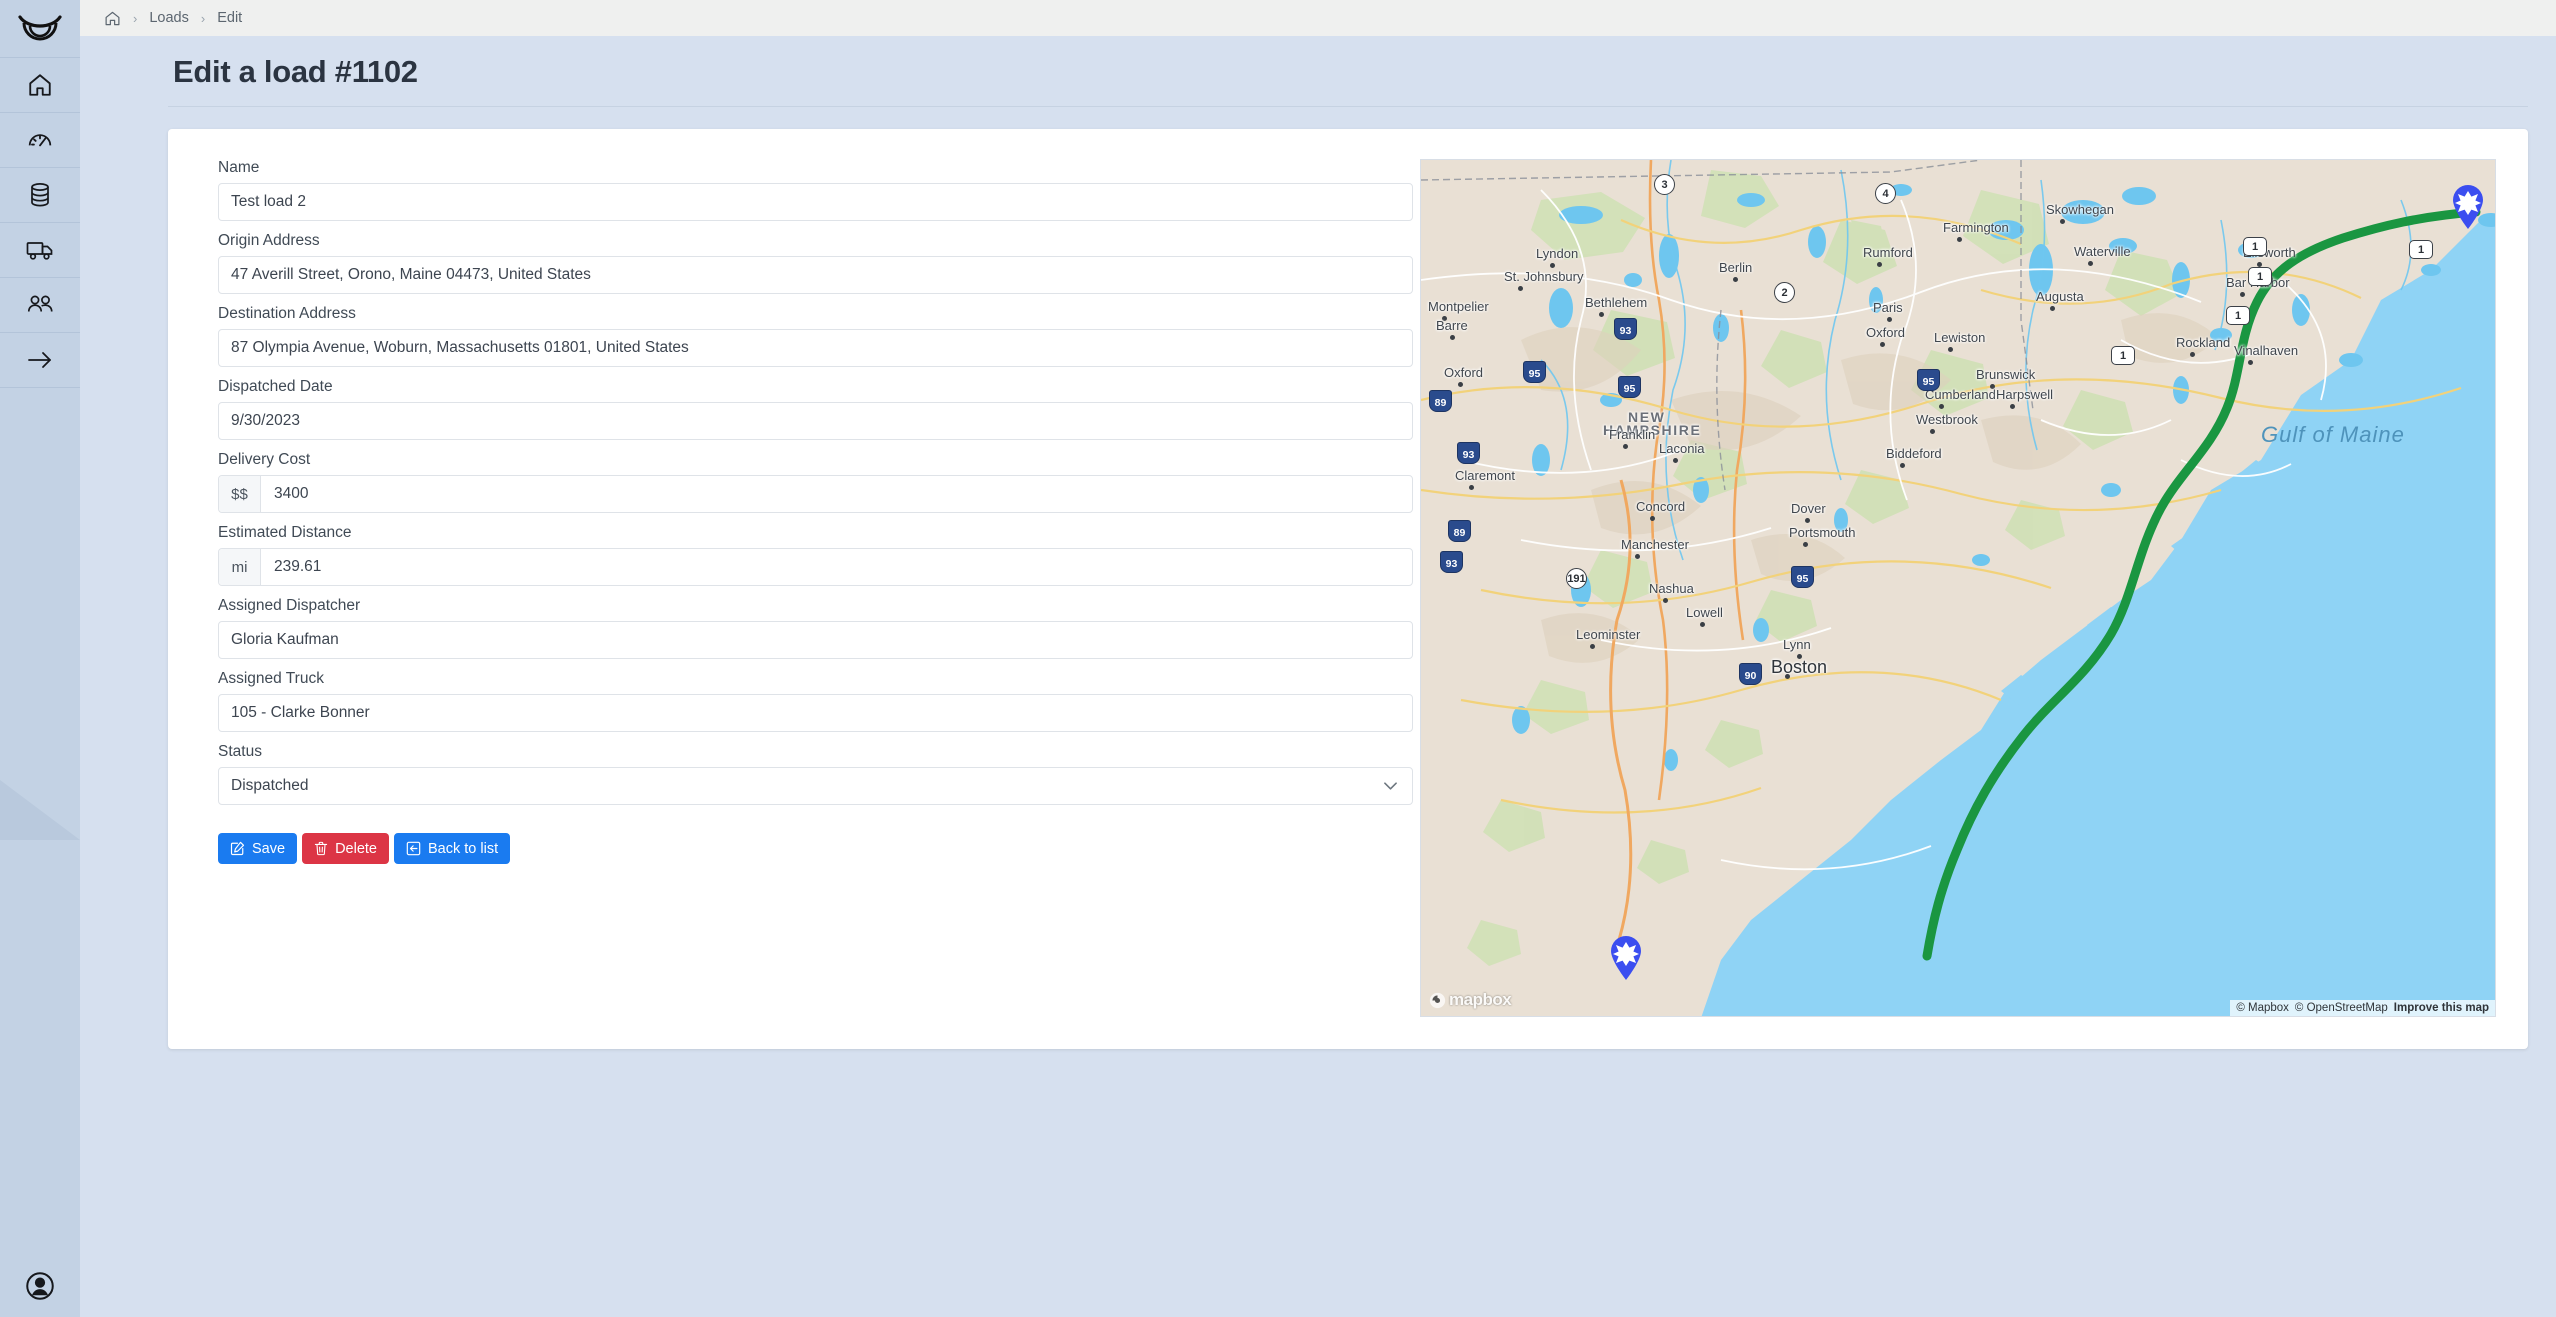 The height and width of the screenshot is (1317, 2556). What do you see at coordinates (275, 386) in the screenshot?
I see `label-dispatched-date: Dispatched Date` at bounding box center [275, 386].